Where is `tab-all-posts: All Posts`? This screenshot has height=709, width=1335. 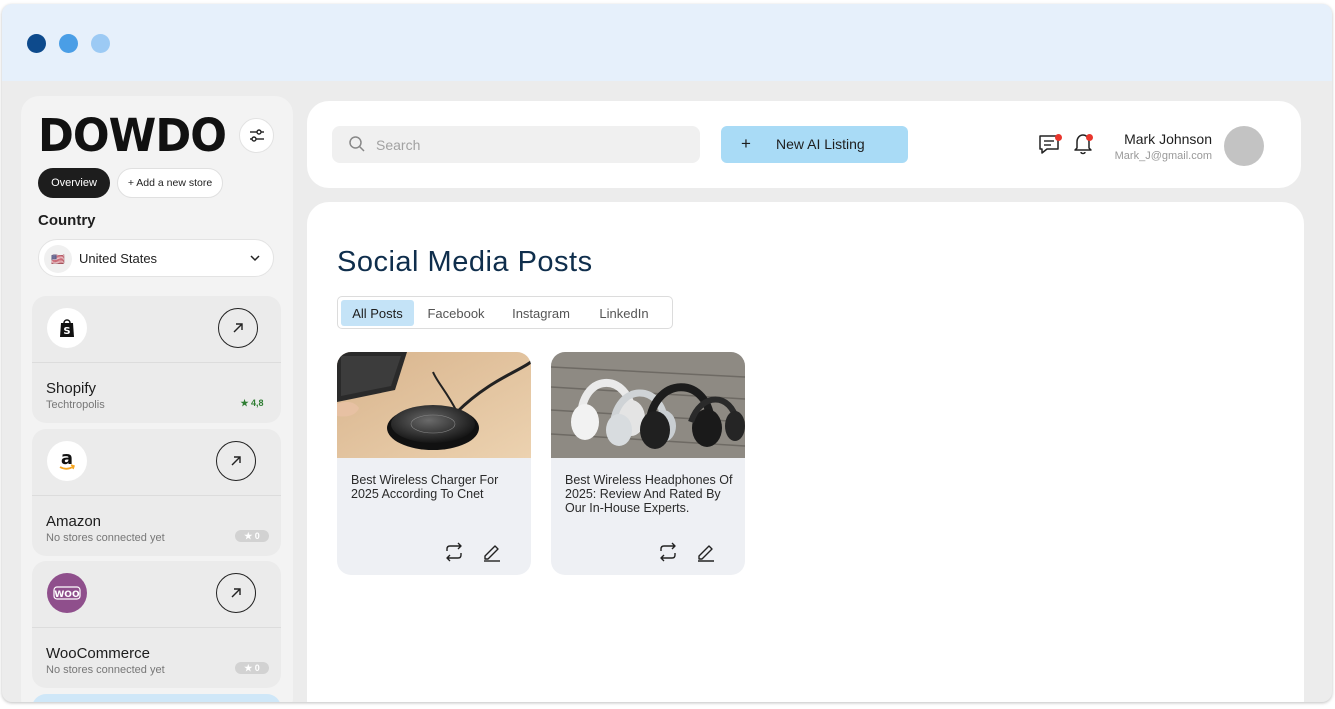 tab-all-posts: All Posts is located at coordinates (377, 313).